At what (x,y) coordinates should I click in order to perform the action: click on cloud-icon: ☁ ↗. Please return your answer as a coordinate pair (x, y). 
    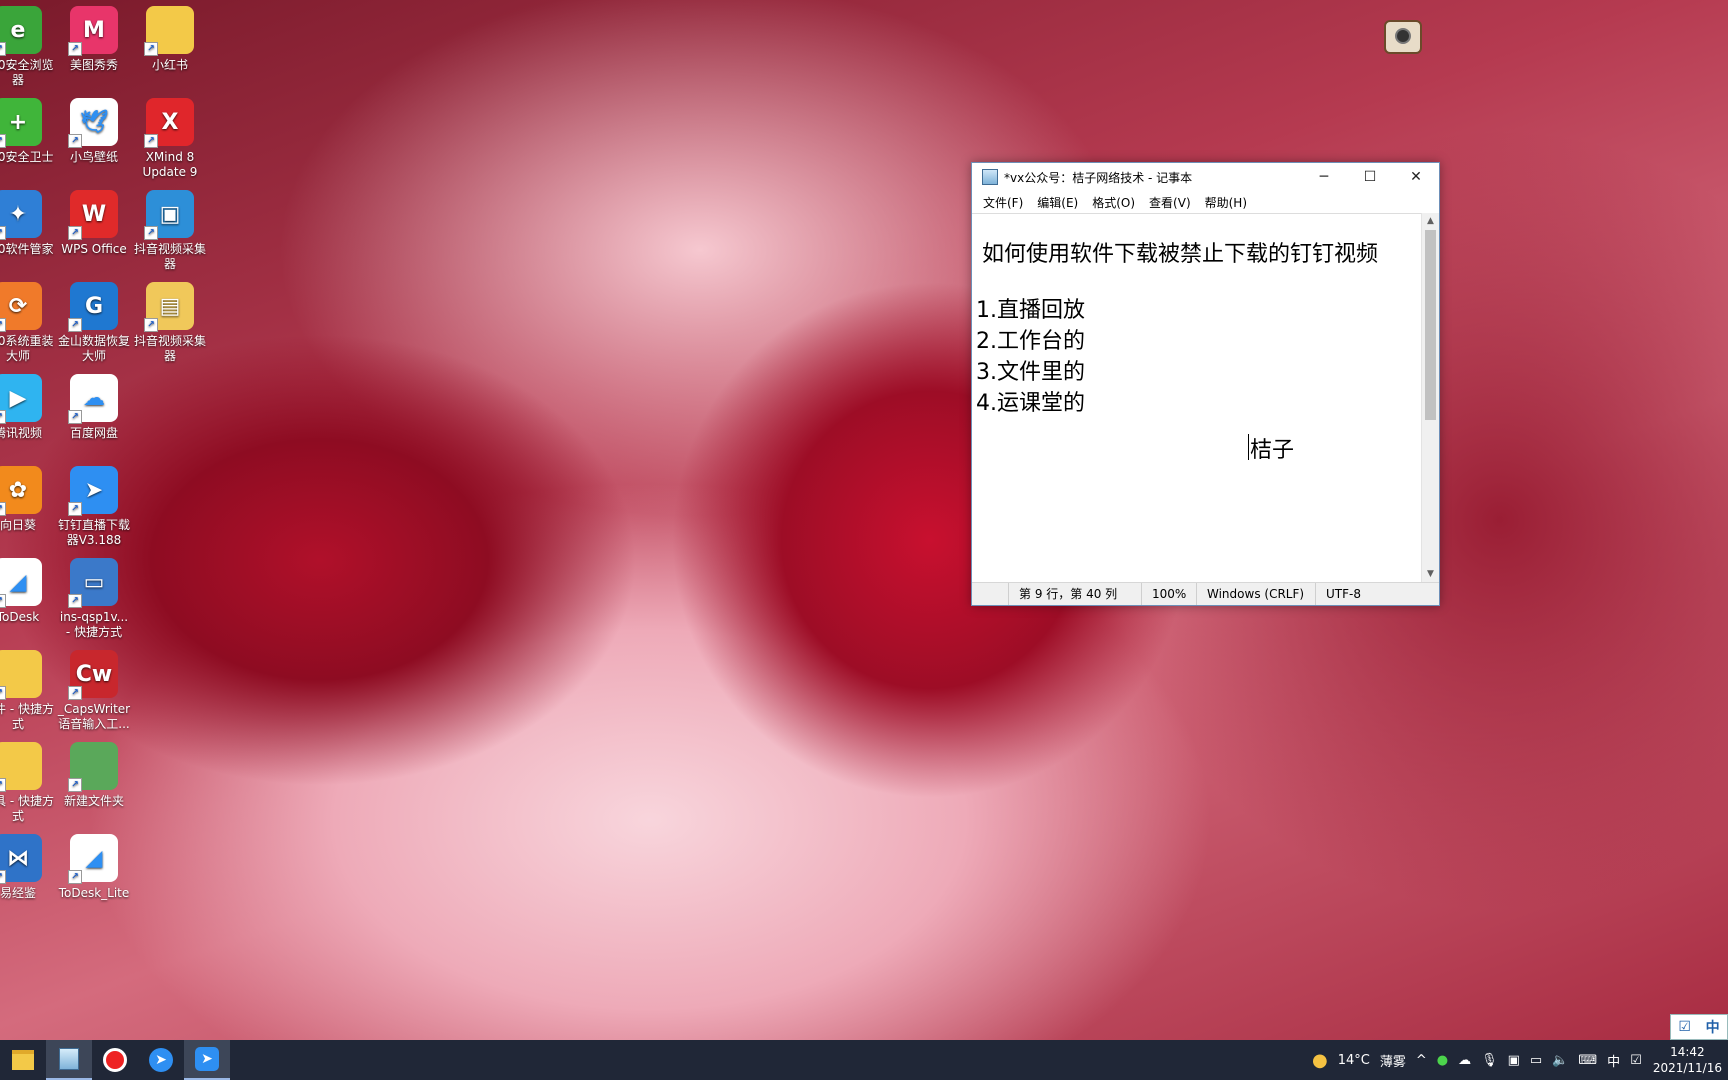
    Looking at the image, I should click on (93, 399).